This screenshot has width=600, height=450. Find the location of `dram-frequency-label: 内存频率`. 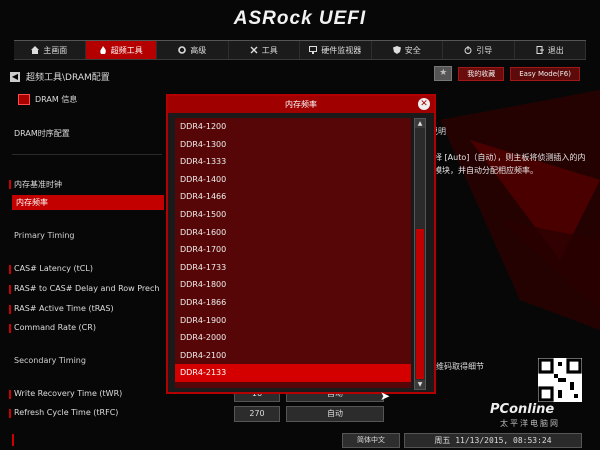

dram-frequency-label: 内存频率 is located at coordinates (32, 202).